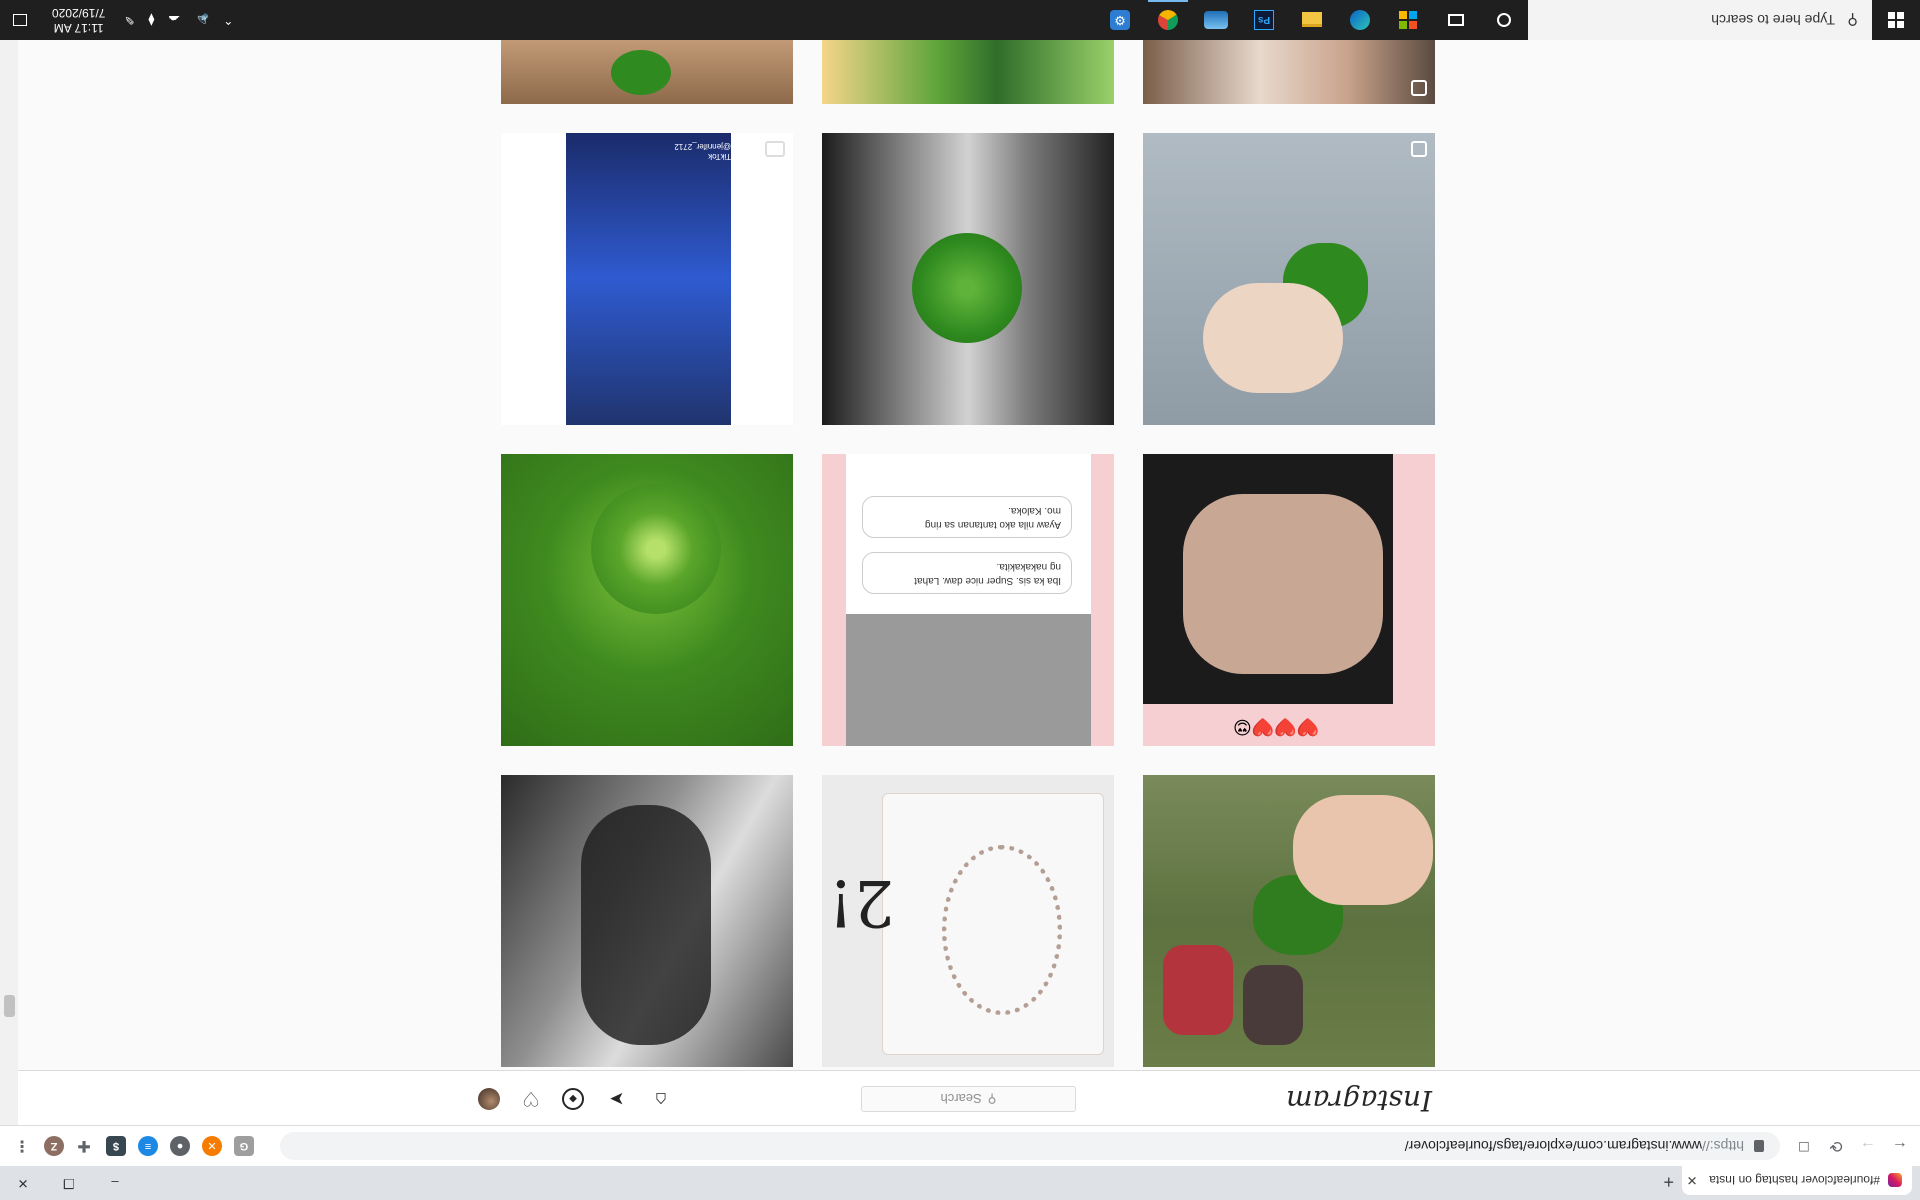  What do you see at coordinates (1722, 1146) in the screenshot?
I see `url-protocol: https://` at bounding box center [1722, 1146].